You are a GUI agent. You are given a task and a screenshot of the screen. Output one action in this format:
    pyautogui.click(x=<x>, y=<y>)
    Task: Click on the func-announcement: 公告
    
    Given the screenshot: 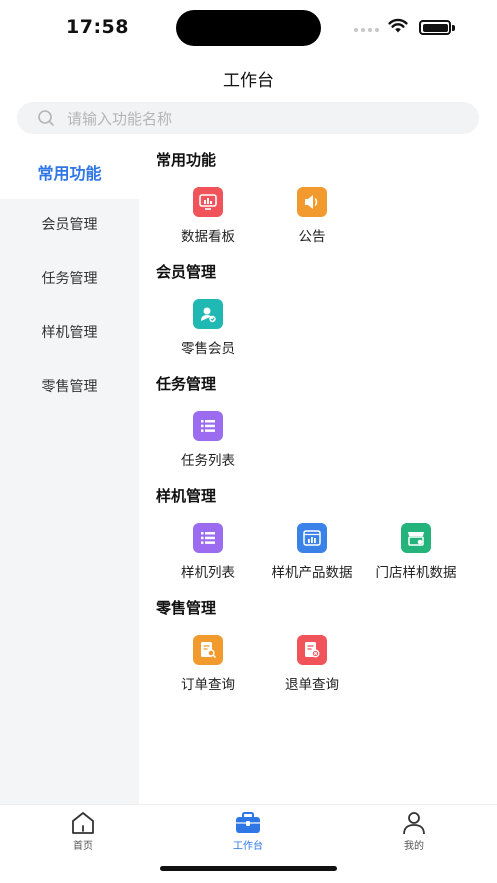 What is the action you would take?
    pyautogui.click(x=312, y=216)
    